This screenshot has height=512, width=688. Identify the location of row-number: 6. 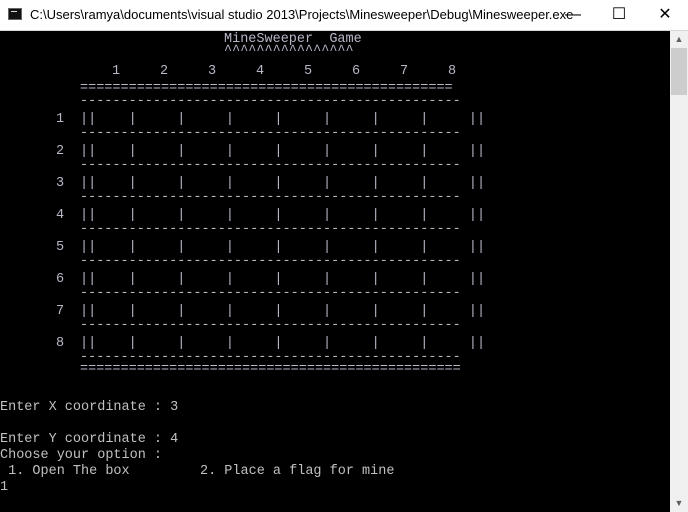
(60, 279).